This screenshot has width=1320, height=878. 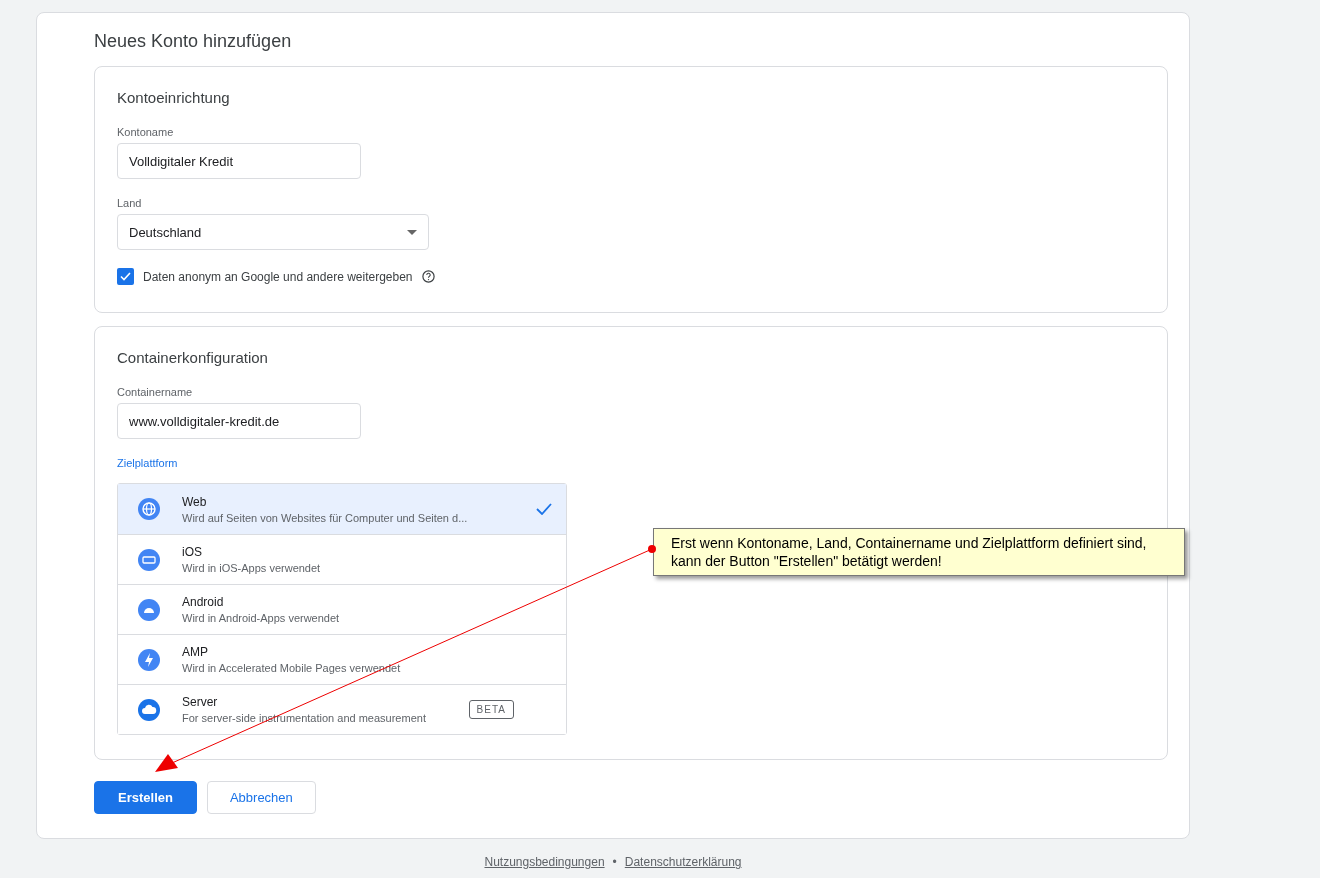 I want to click on help-icon, so click(x=428, y=276).